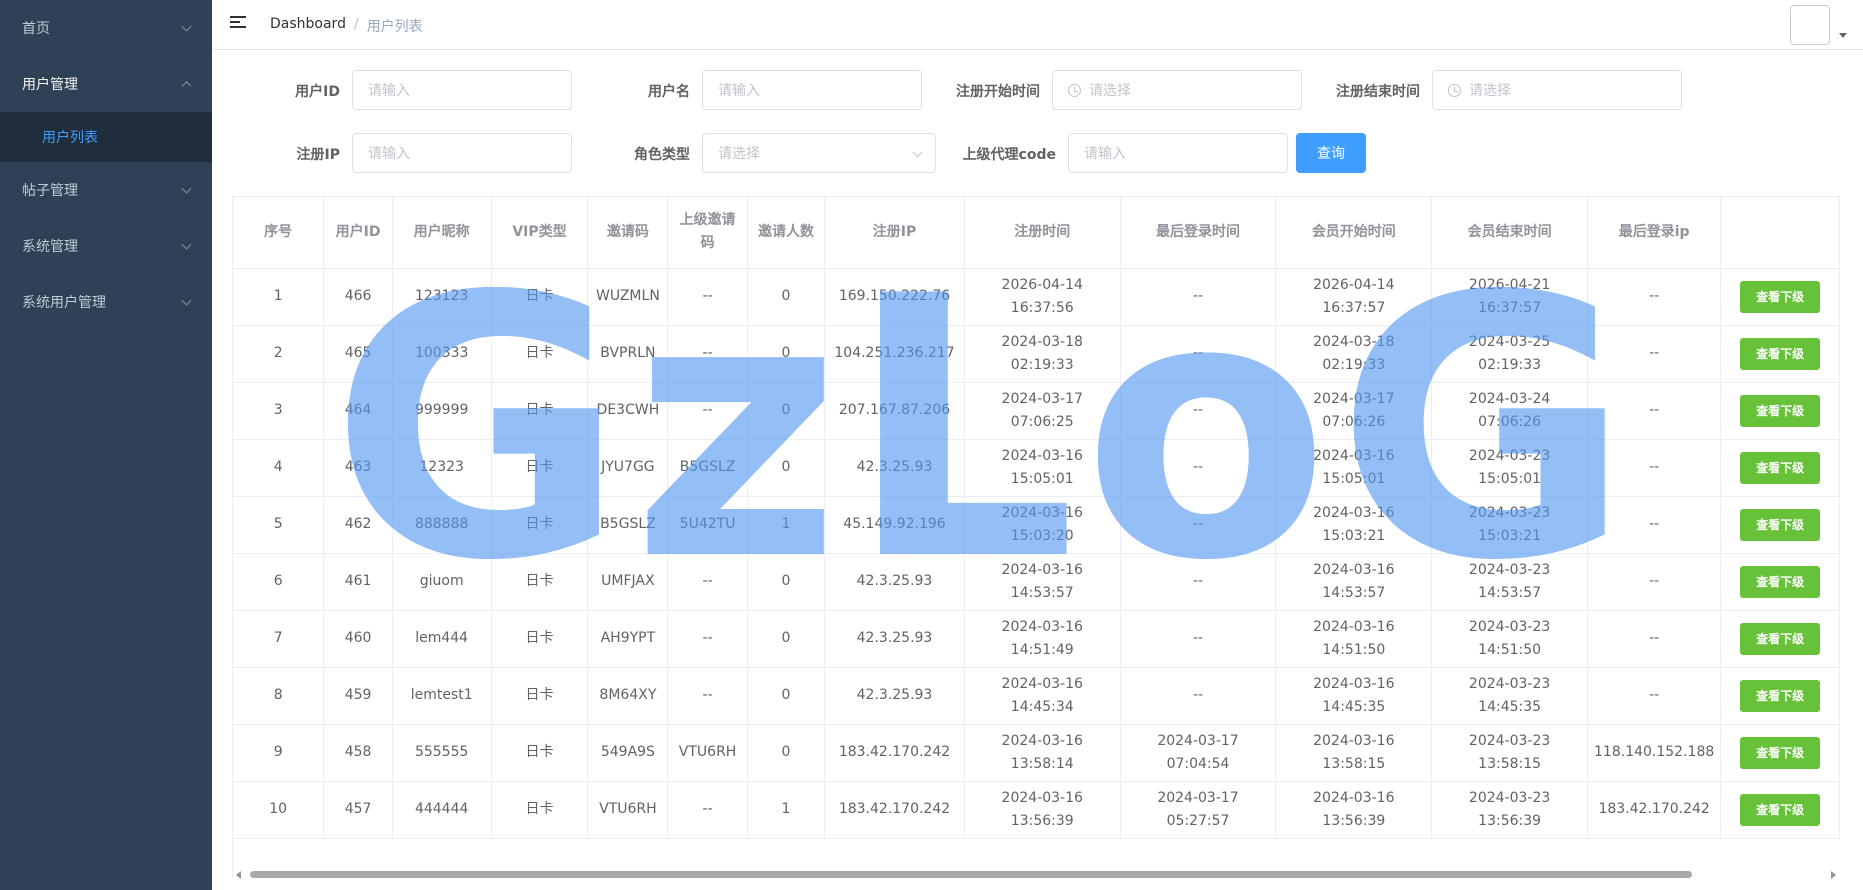 The width and height of the screenshot is (1863, 890). I want to click on reg-end-picker: 请选择, so click(1557, 90).